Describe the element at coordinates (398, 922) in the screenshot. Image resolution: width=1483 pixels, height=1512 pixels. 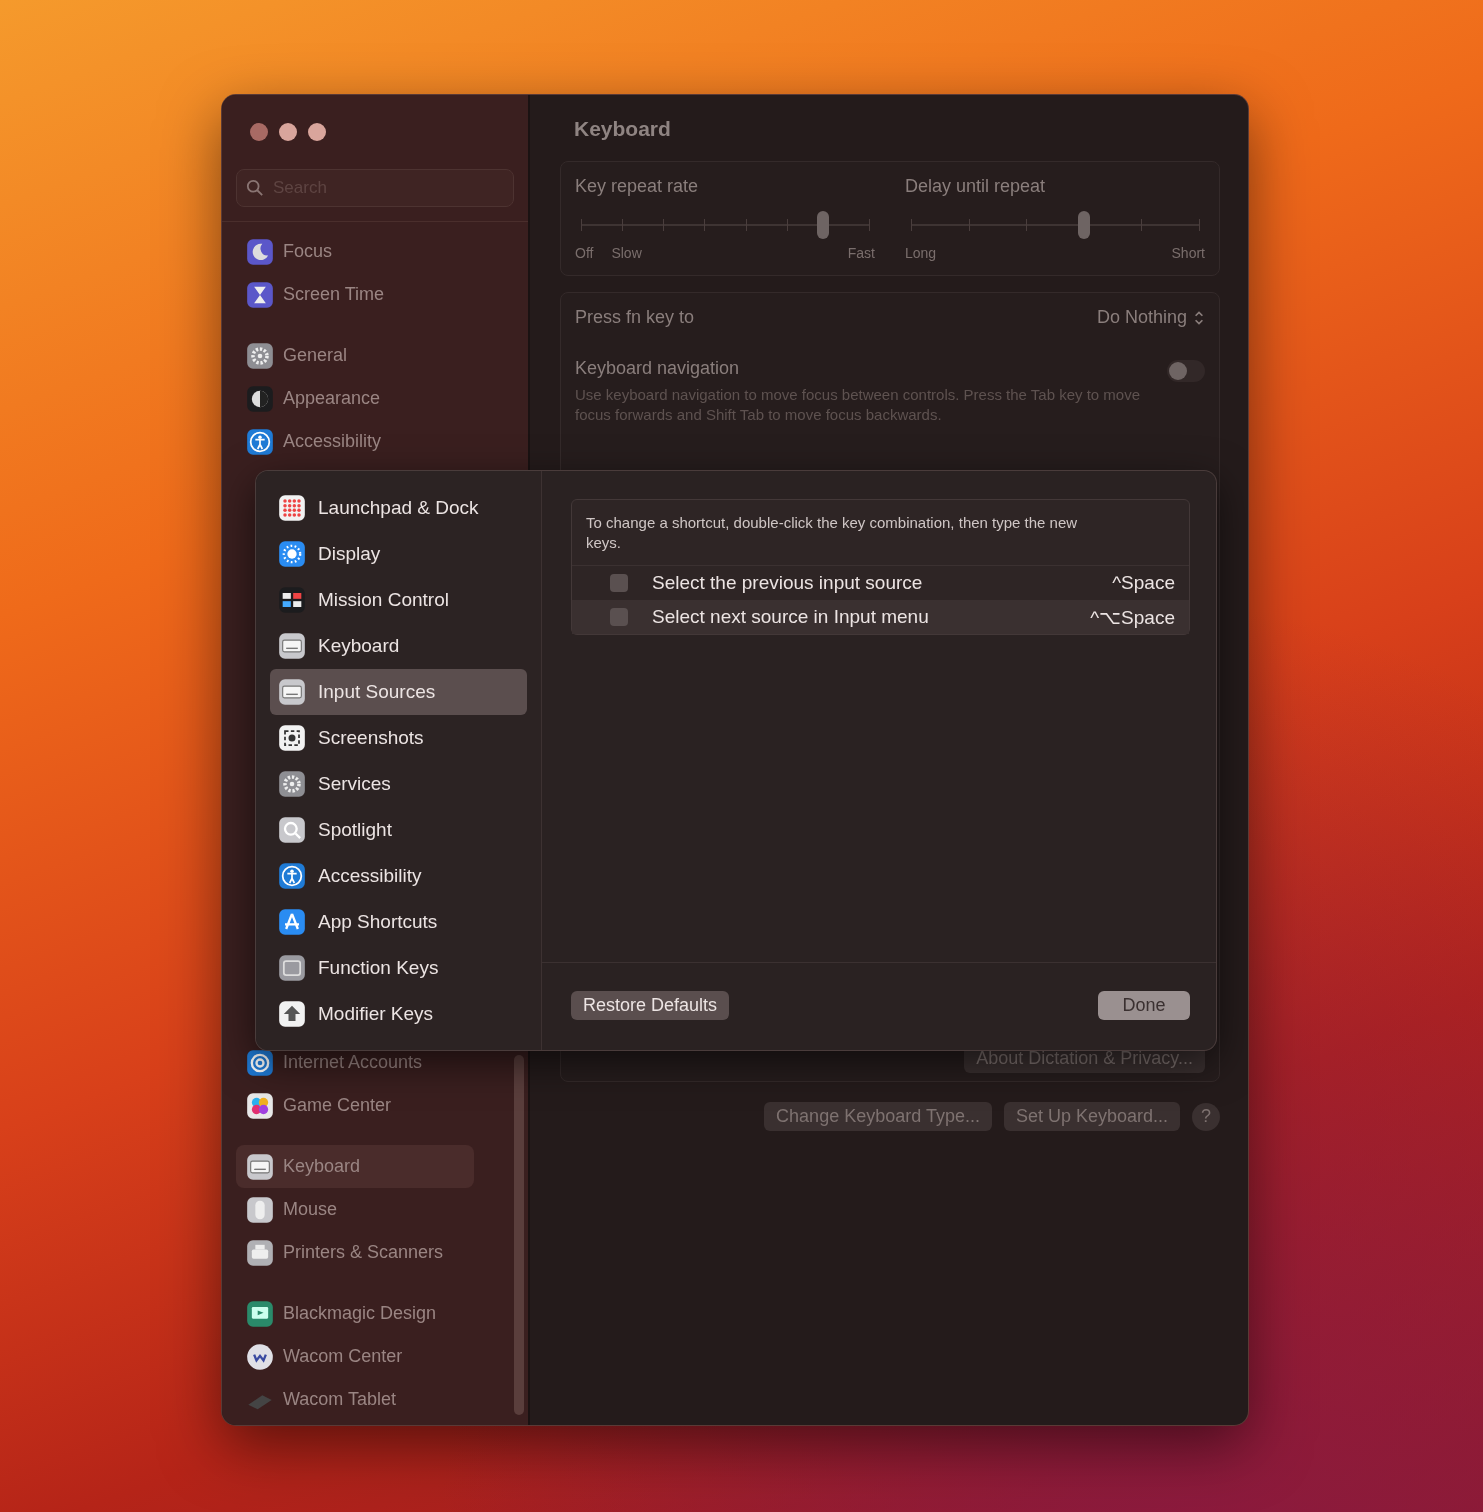
I see `shortcut-category: App Shortcuts` at that location.